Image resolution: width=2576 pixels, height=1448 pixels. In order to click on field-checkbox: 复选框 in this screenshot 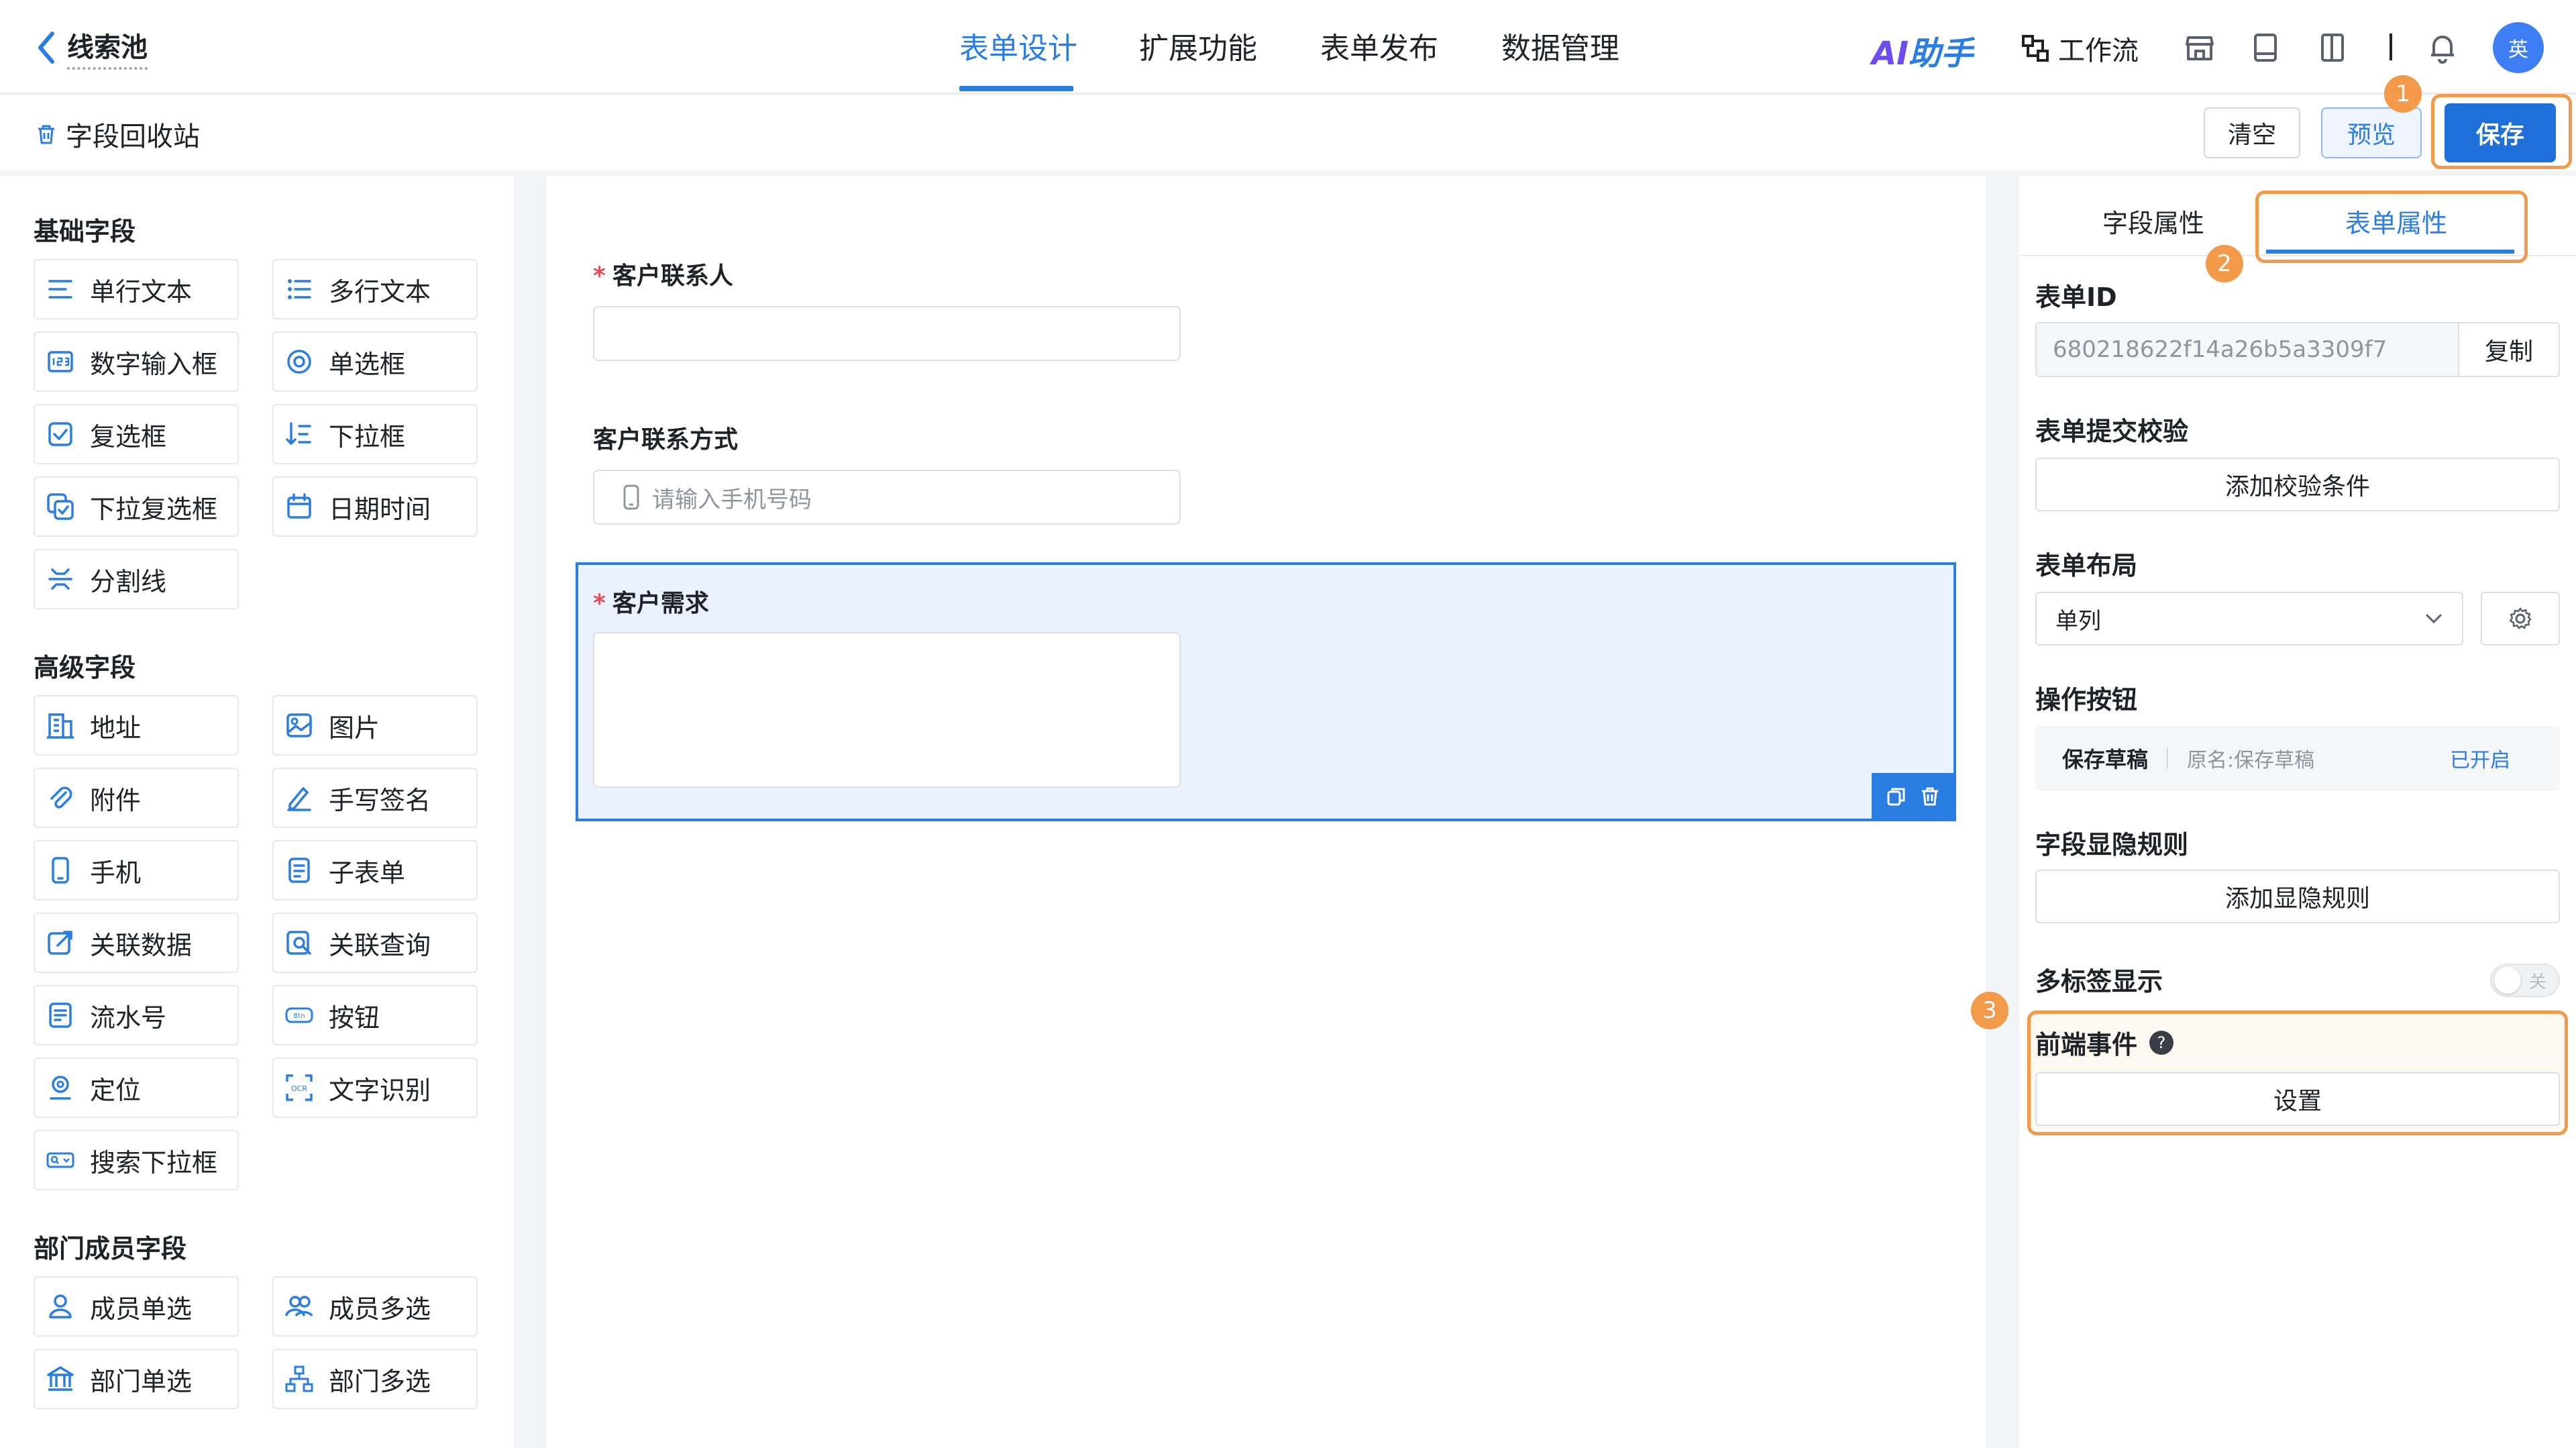, I will do `click(136, 434)`.